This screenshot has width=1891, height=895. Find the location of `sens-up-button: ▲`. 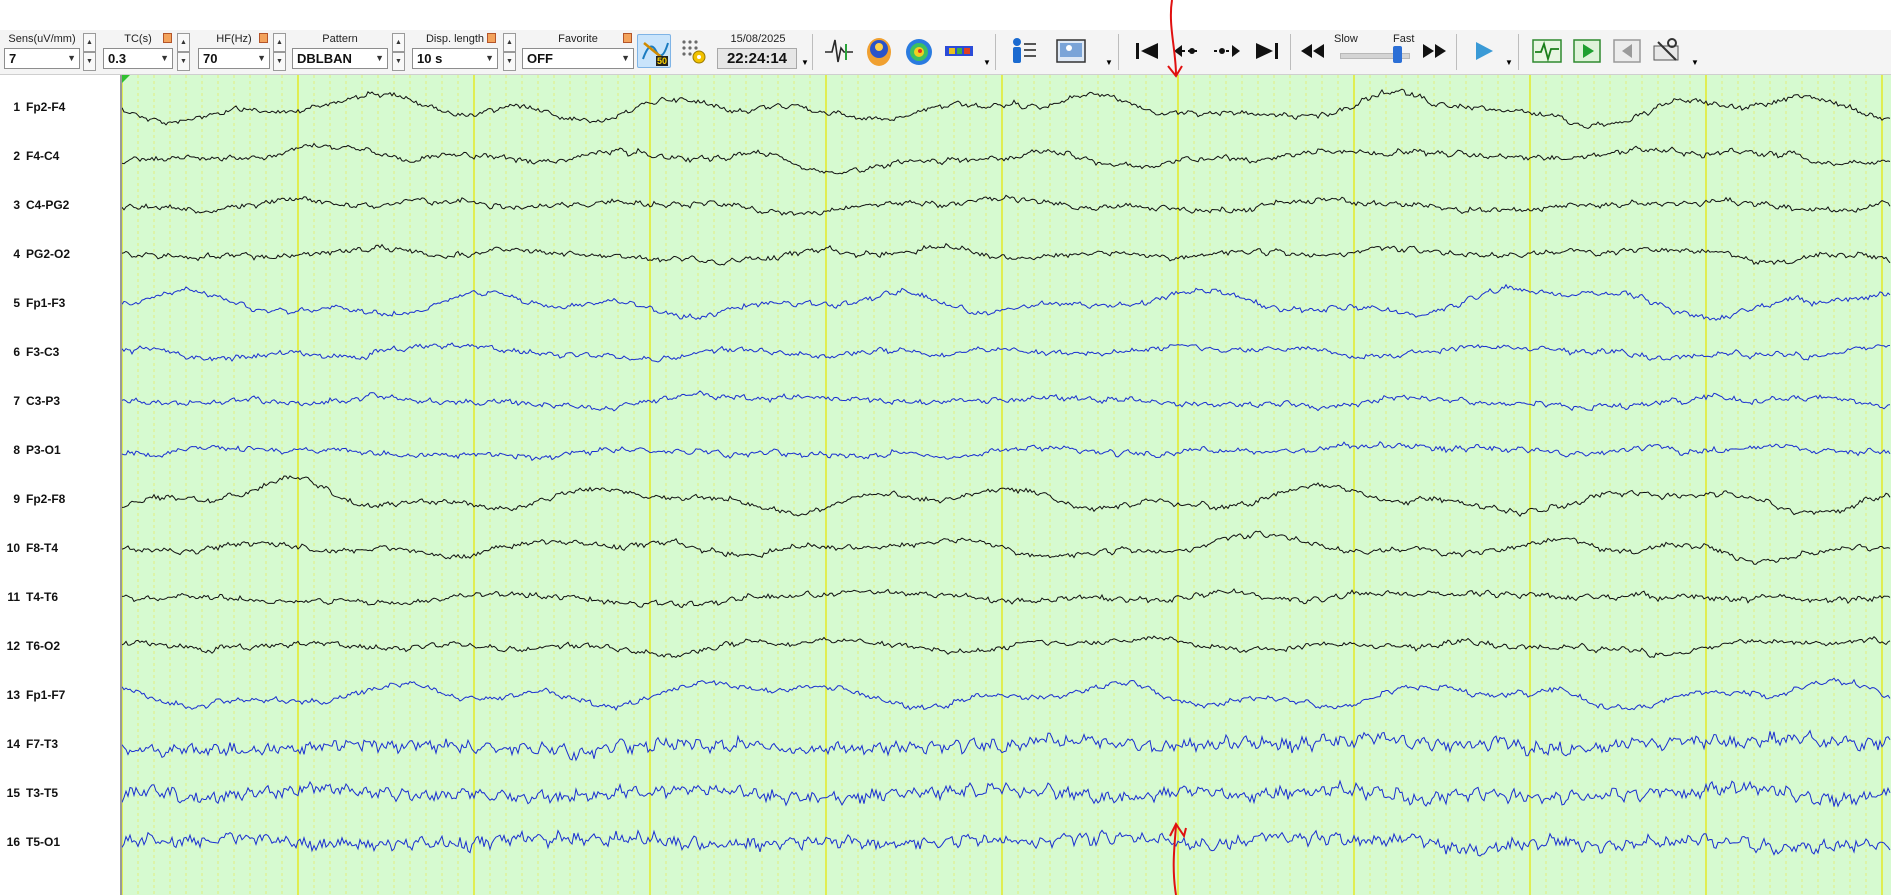

sens-up-button: ▲ is located at coordinates (89, 42).